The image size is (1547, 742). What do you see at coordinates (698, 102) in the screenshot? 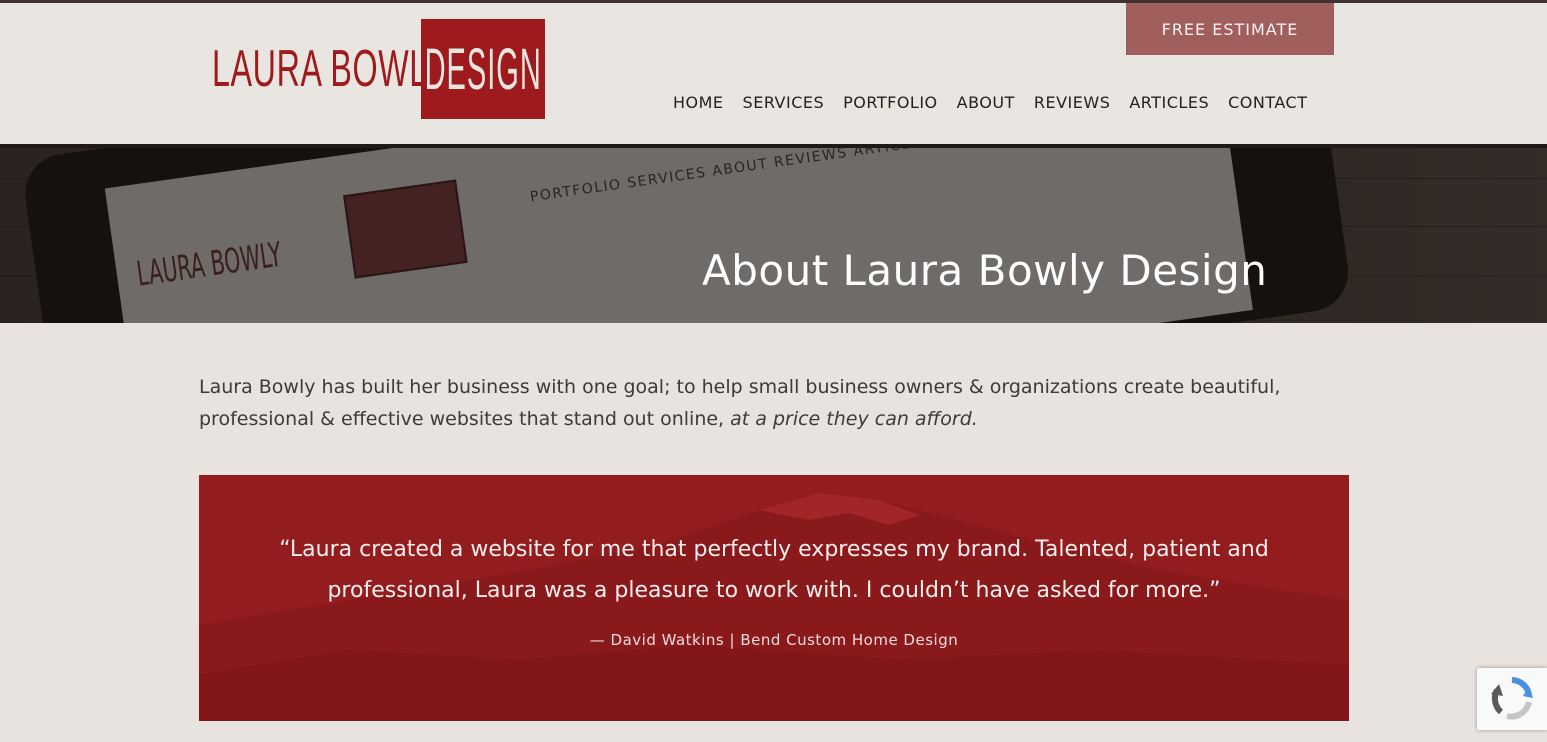
I see `nav-home: HOME` at bounding box center [698, 102].